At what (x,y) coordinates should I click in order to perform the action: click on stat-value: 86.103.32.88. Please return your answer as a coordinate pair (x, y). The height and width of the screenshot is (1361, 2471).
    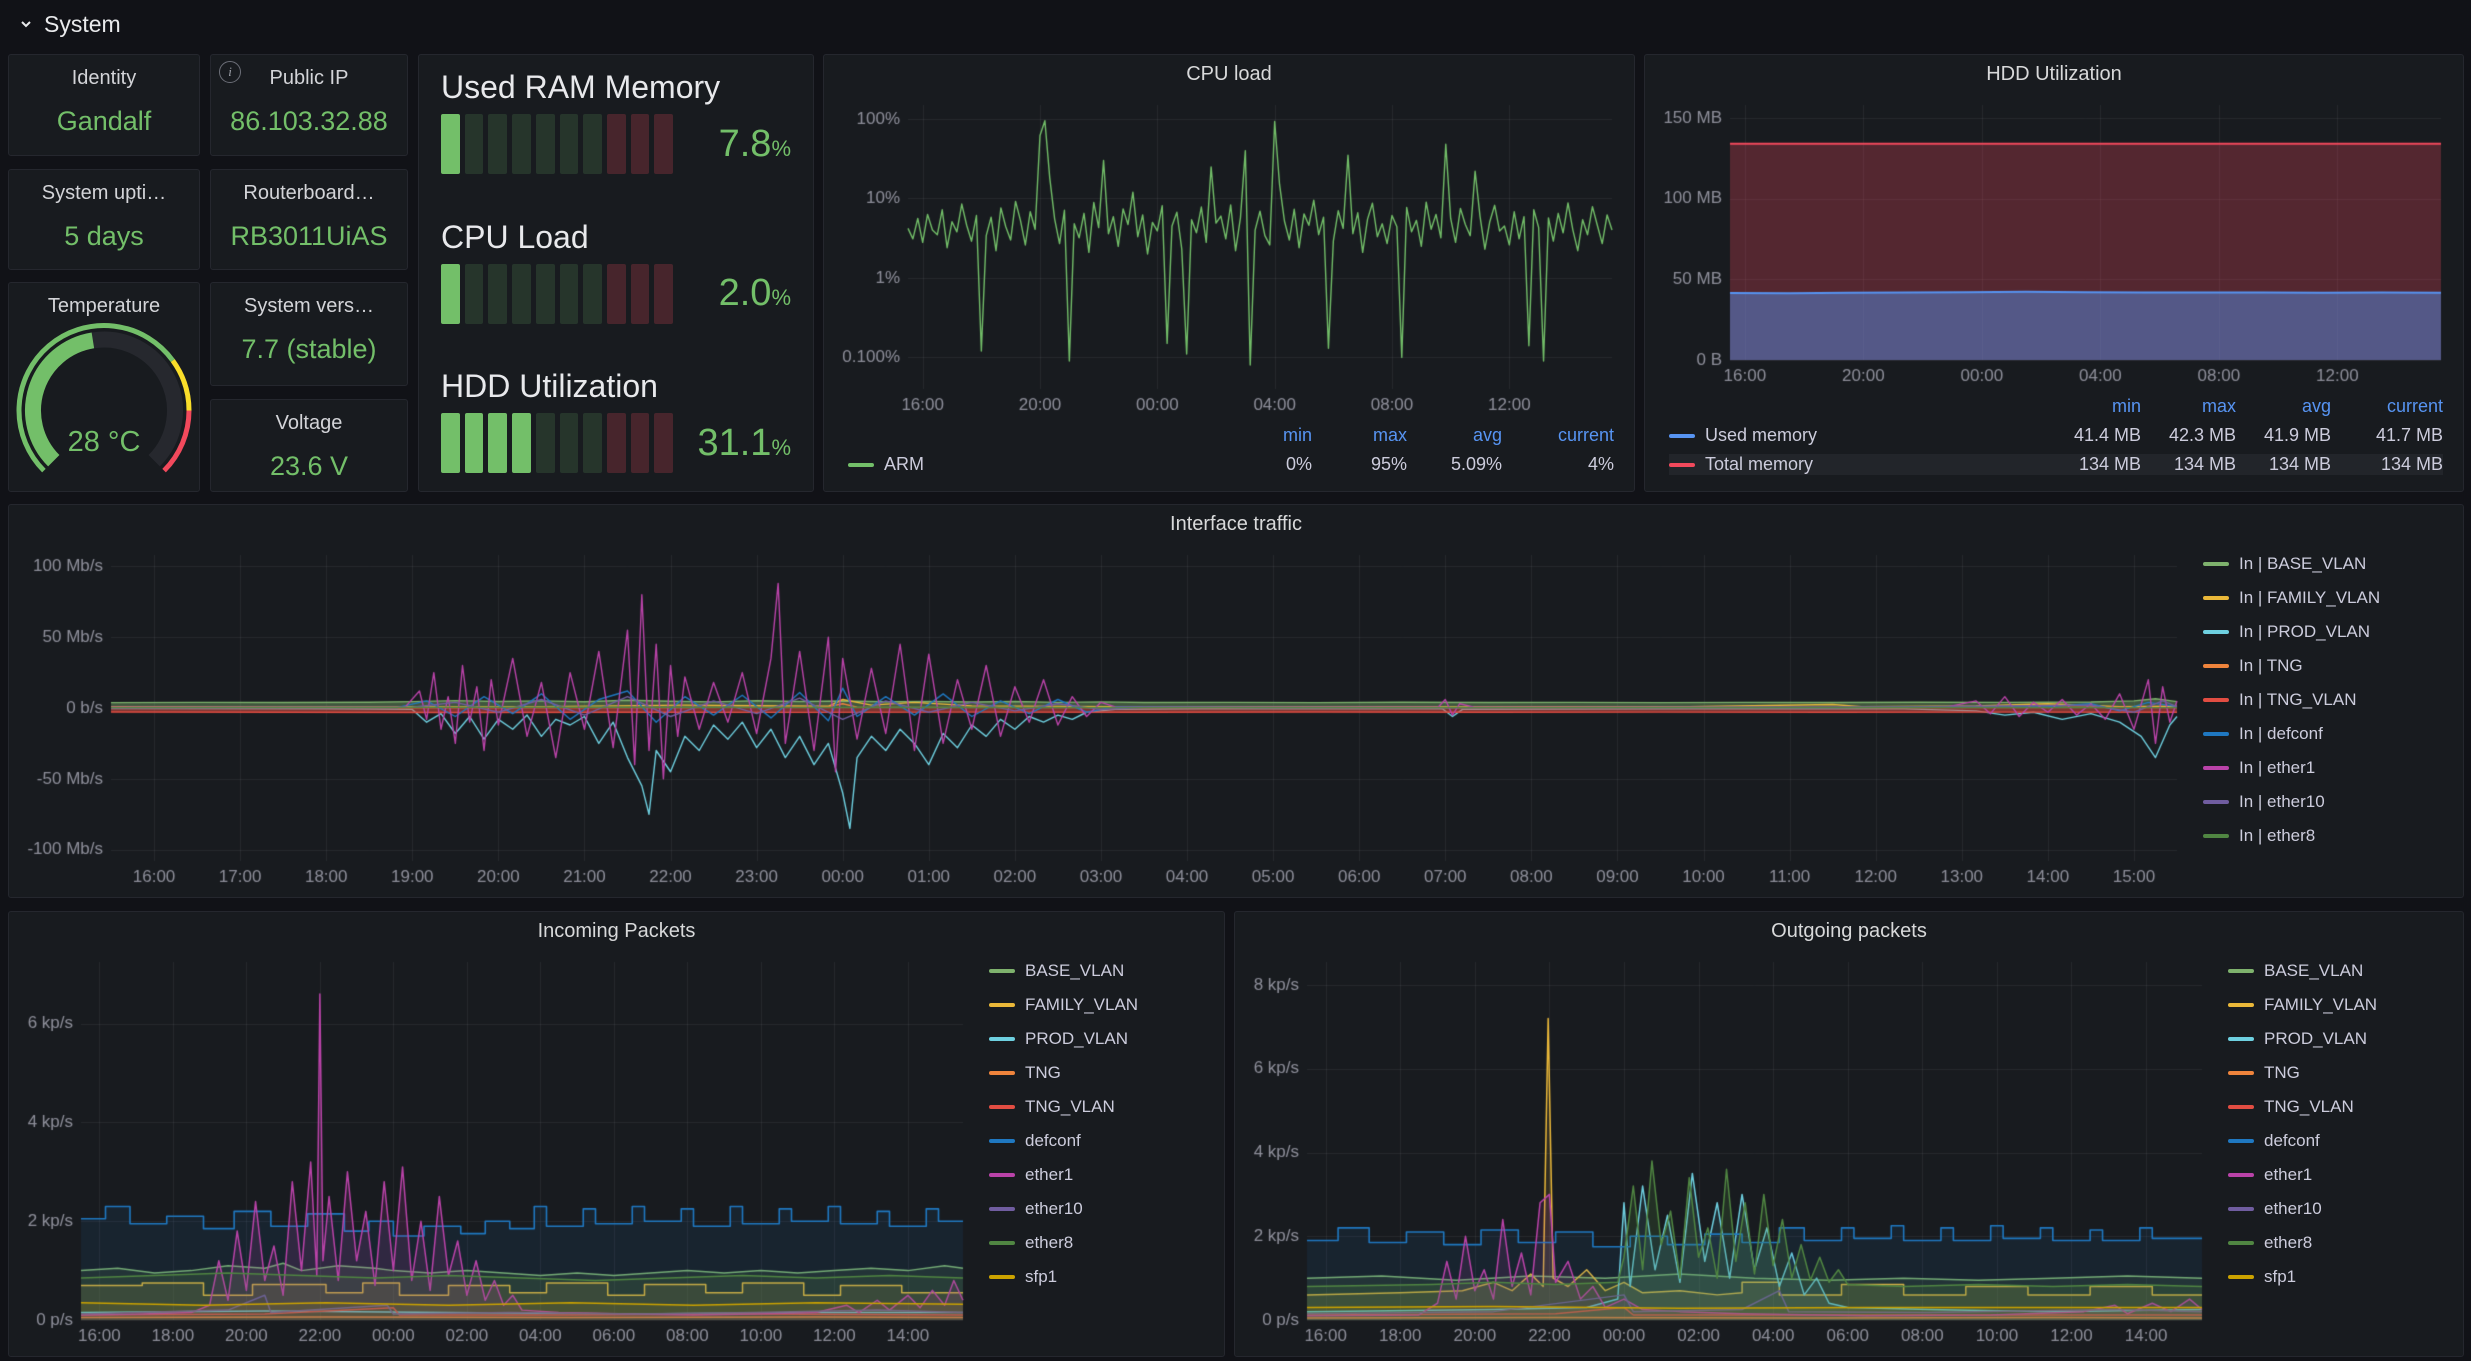
    Looking at the image, I should click on (309, 121).